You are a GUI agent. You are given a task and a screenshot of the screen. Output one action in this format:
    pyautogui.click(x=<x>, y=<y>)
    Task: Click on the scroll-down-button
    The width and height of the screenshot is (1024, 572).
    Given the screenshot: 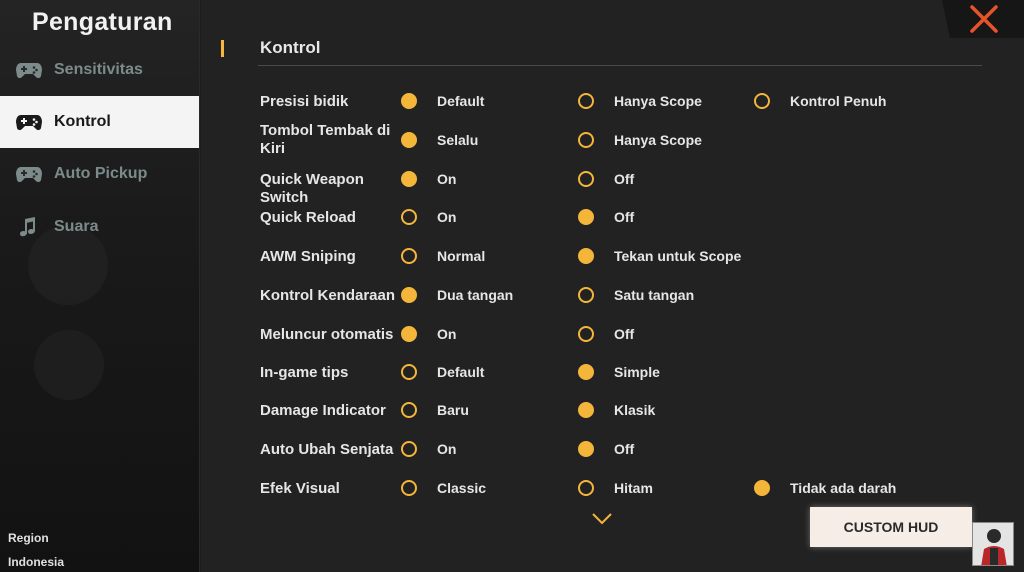 What is the action you would take?
    pyautogui.click(x=602, y=519)
    